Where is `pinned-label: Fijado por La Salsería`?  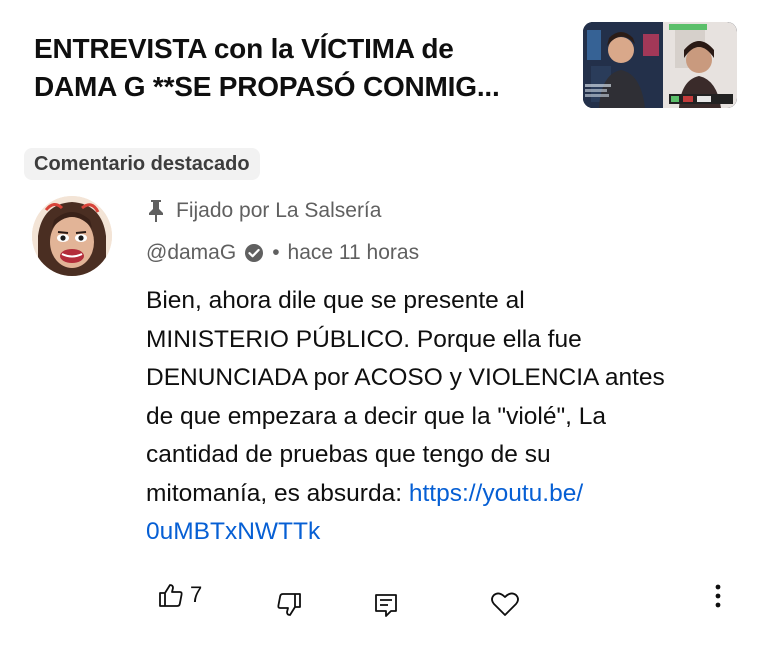
pinned-label: Fijado por La Salsería is located at coordinates (279, 210).